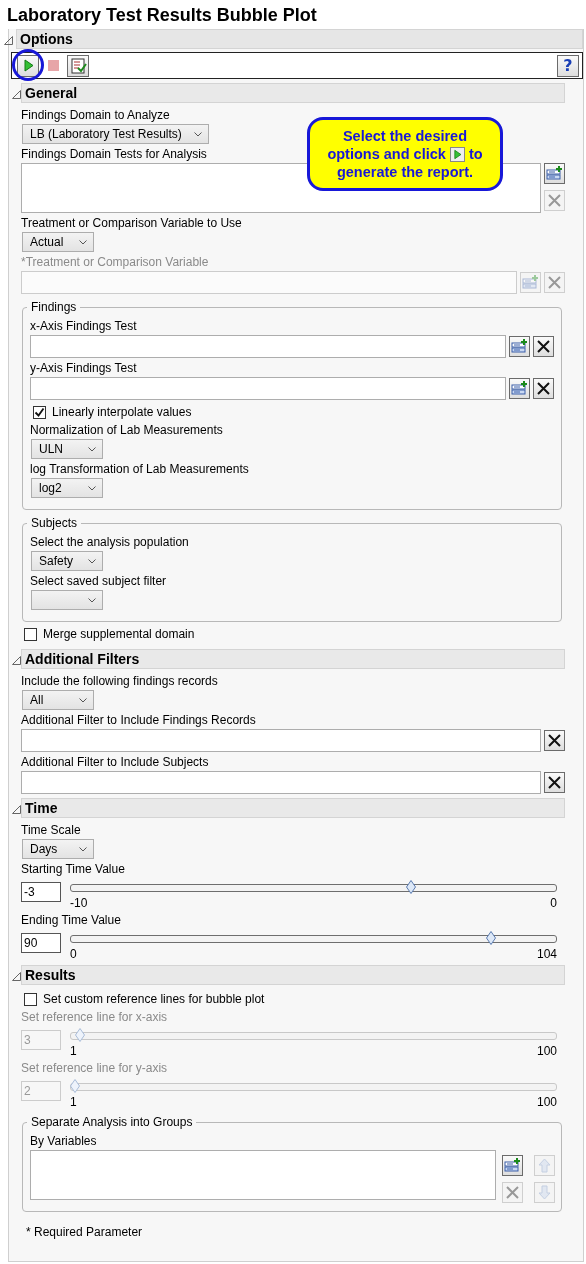  What do you see at coordinates (553, 903) in the screenshot?
I see `axis-max-label: 0` at bounding box center [553, 903].